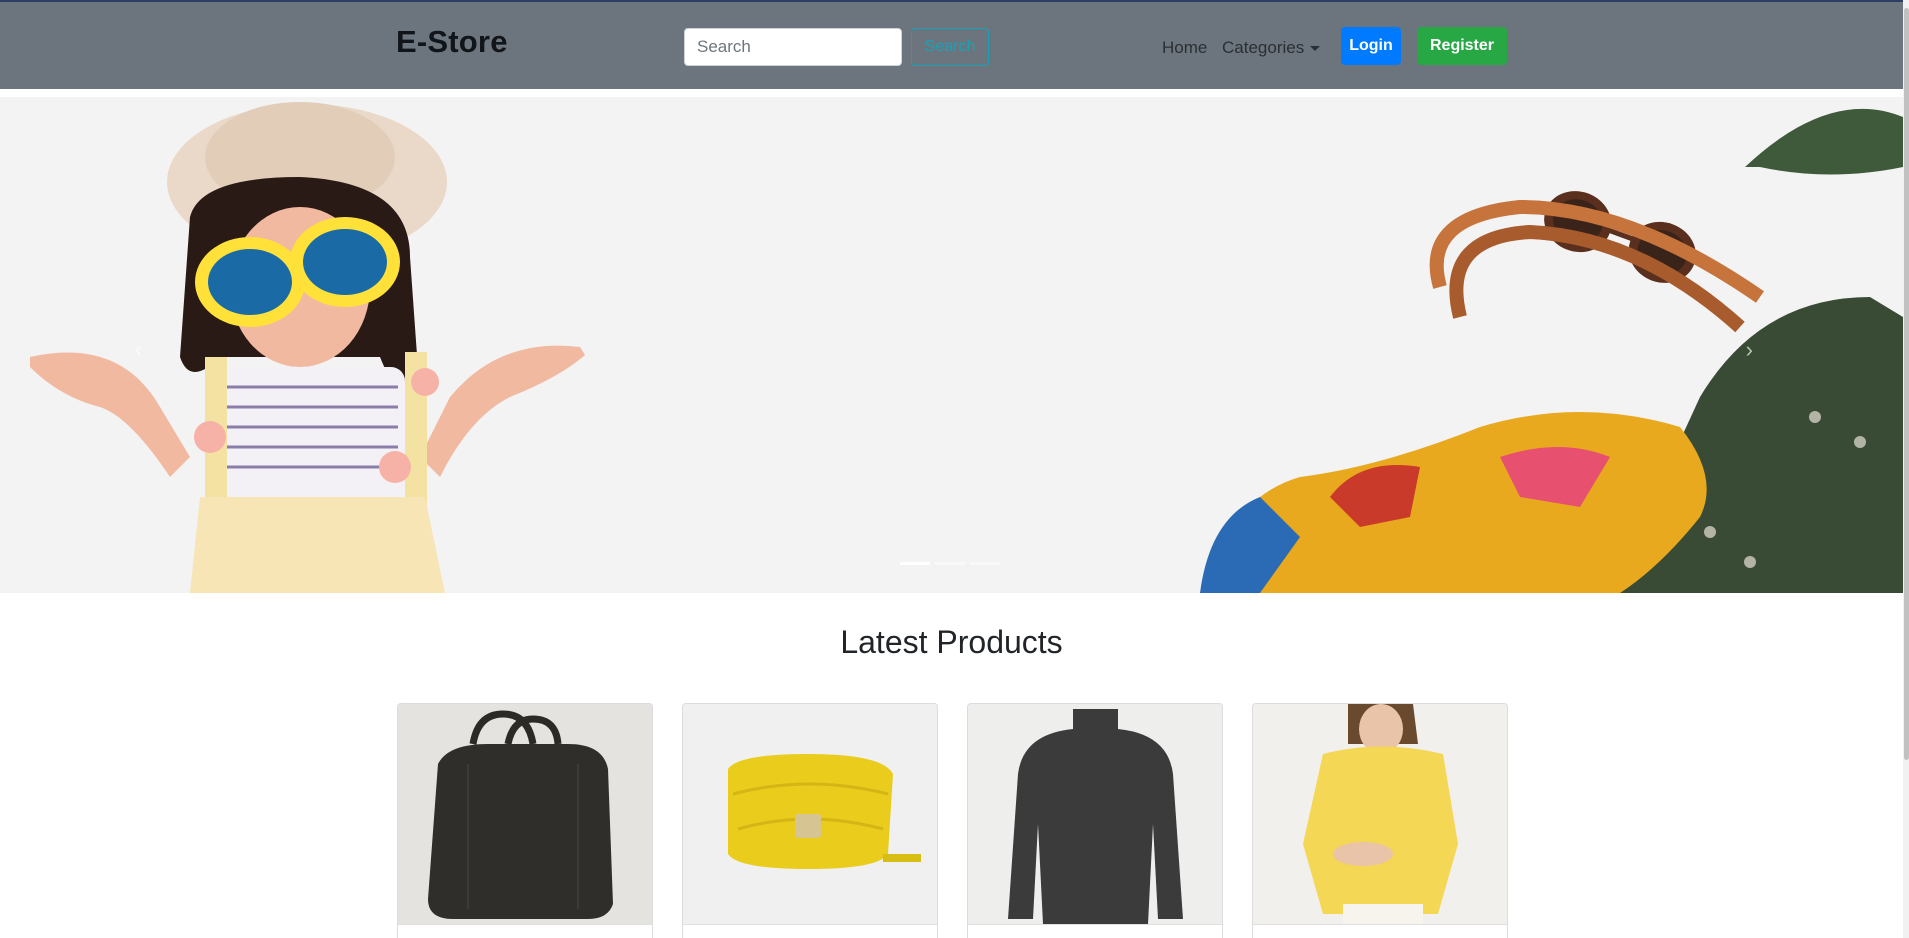 The image size is (1909, 938). Describe the element at coordinates (100, 345) in the screenshot. I see `carousel-prev-control: ‹` at that location.